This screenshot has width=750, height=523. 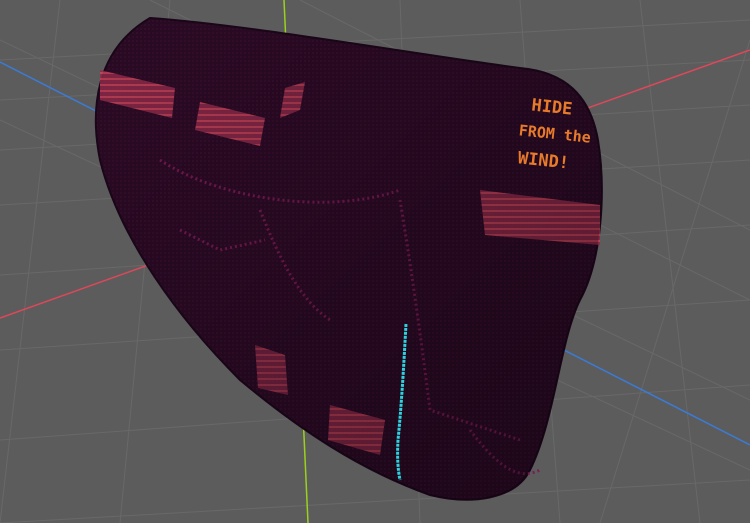 I want to click on mesh-label-line-1: HIDE, so click(x=551, y=107).